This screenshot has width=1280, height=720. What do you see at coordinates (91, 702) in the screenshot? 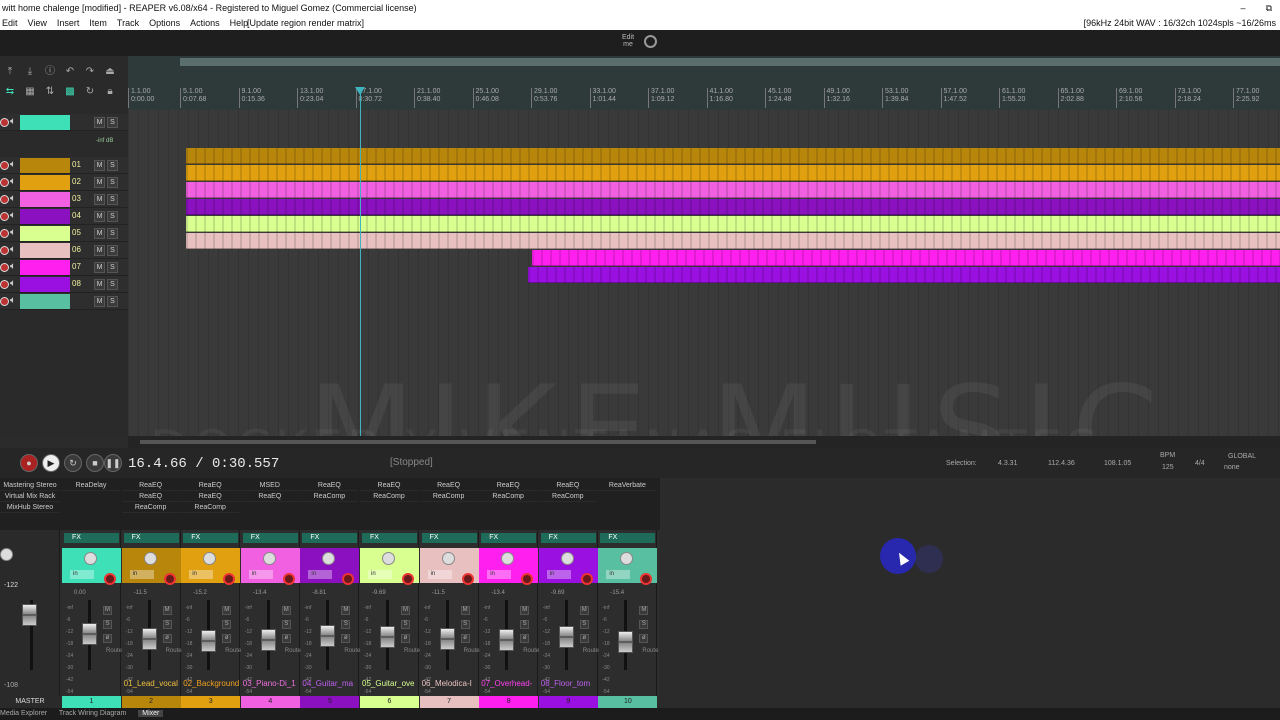
I see `track-number-tab: 1` at bounding box center [91, 702].